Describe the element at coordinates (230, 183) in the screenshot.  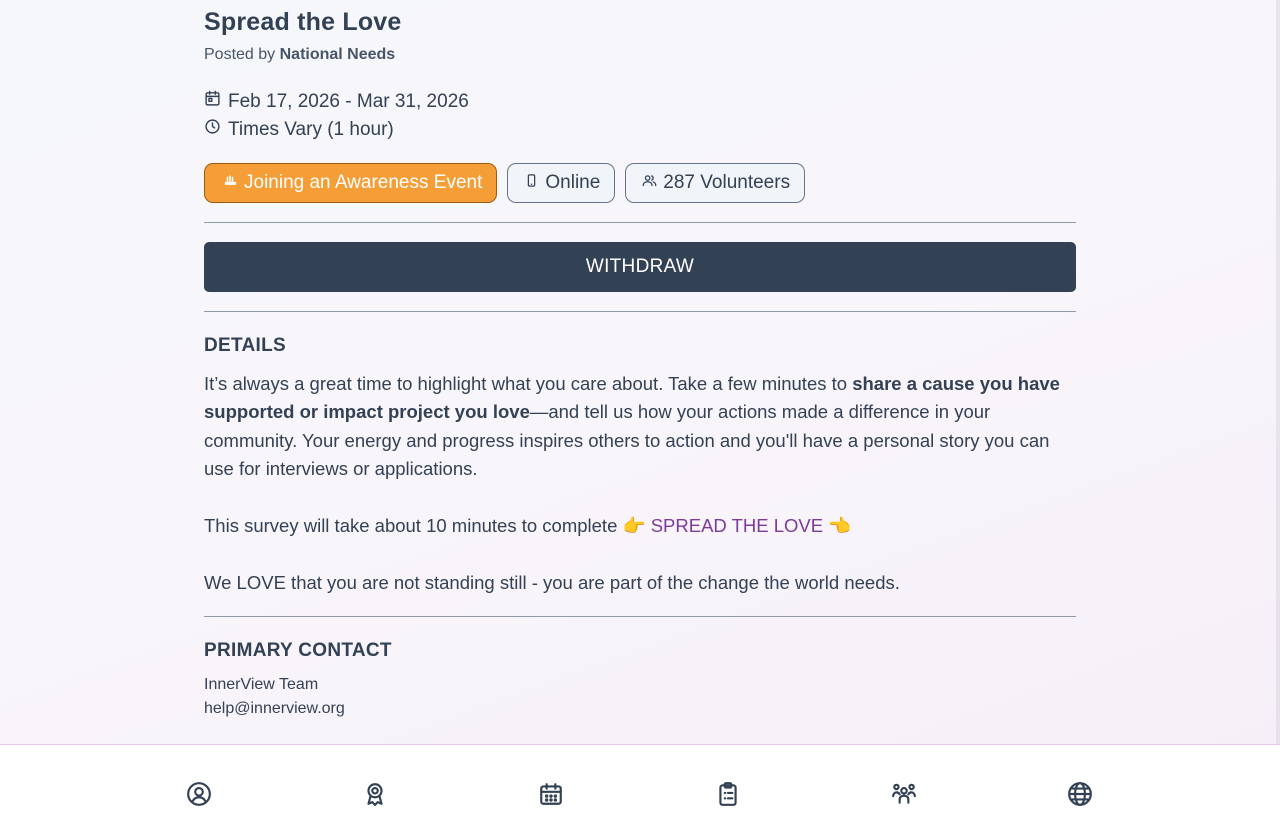
I see `hand-raise-icon` at that location.